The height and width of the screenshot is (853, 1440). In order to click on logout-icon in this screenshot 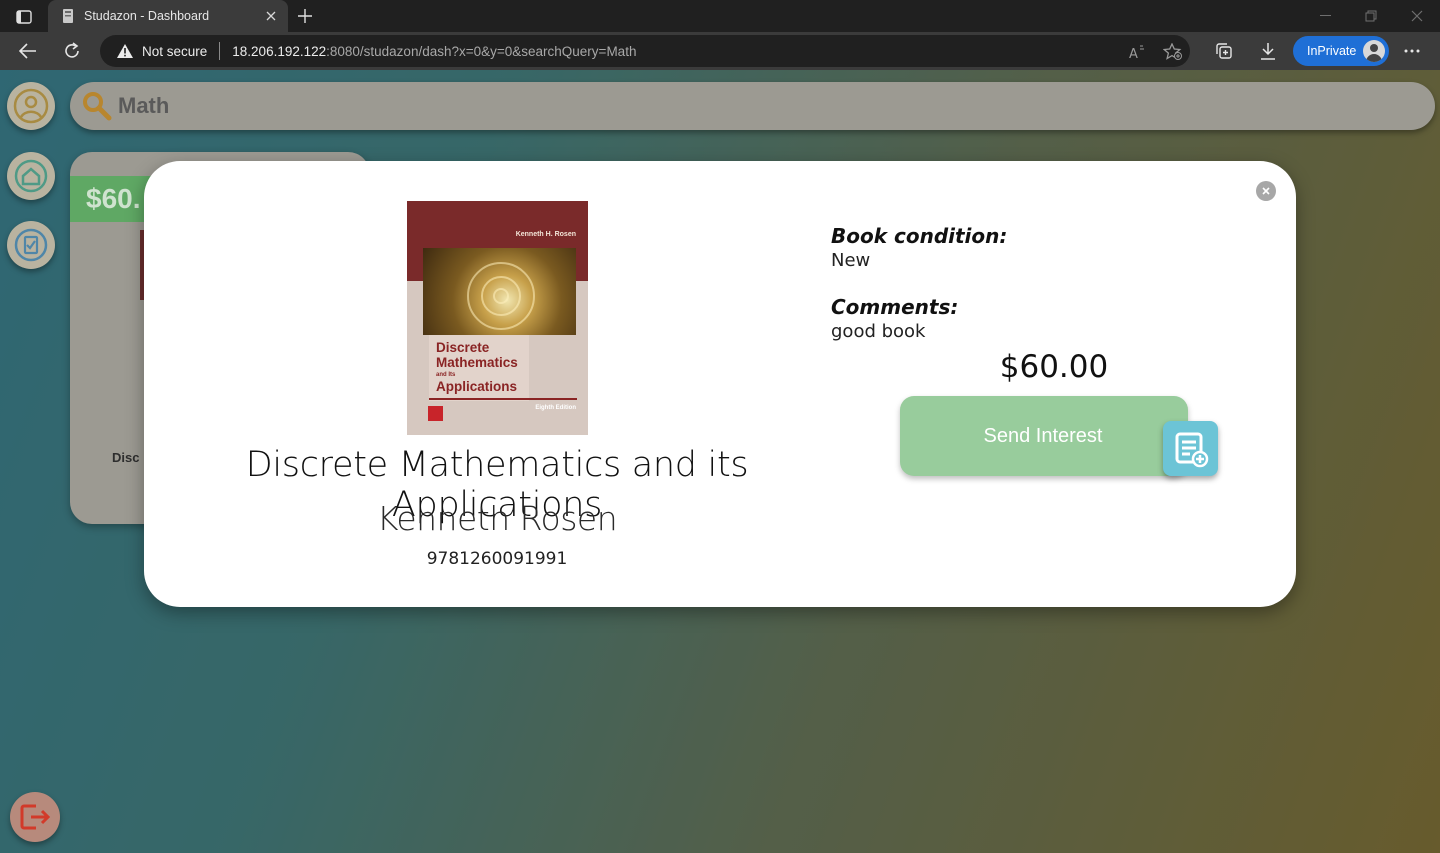, I will do `click(35, 817)`.